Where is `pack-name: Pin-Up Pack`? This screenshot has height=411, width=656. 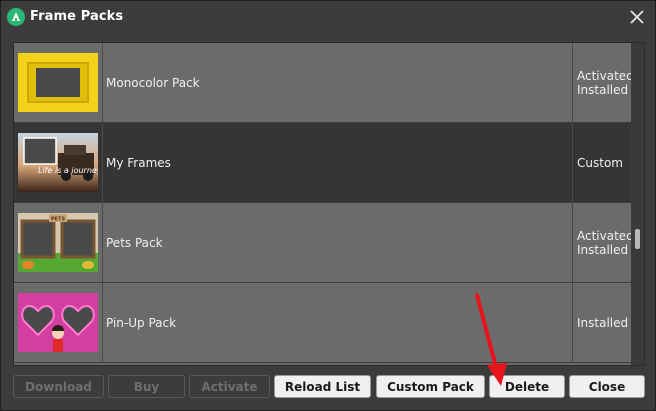
pack-name: Pin-Up Pack is located at coordinates (141, 323).